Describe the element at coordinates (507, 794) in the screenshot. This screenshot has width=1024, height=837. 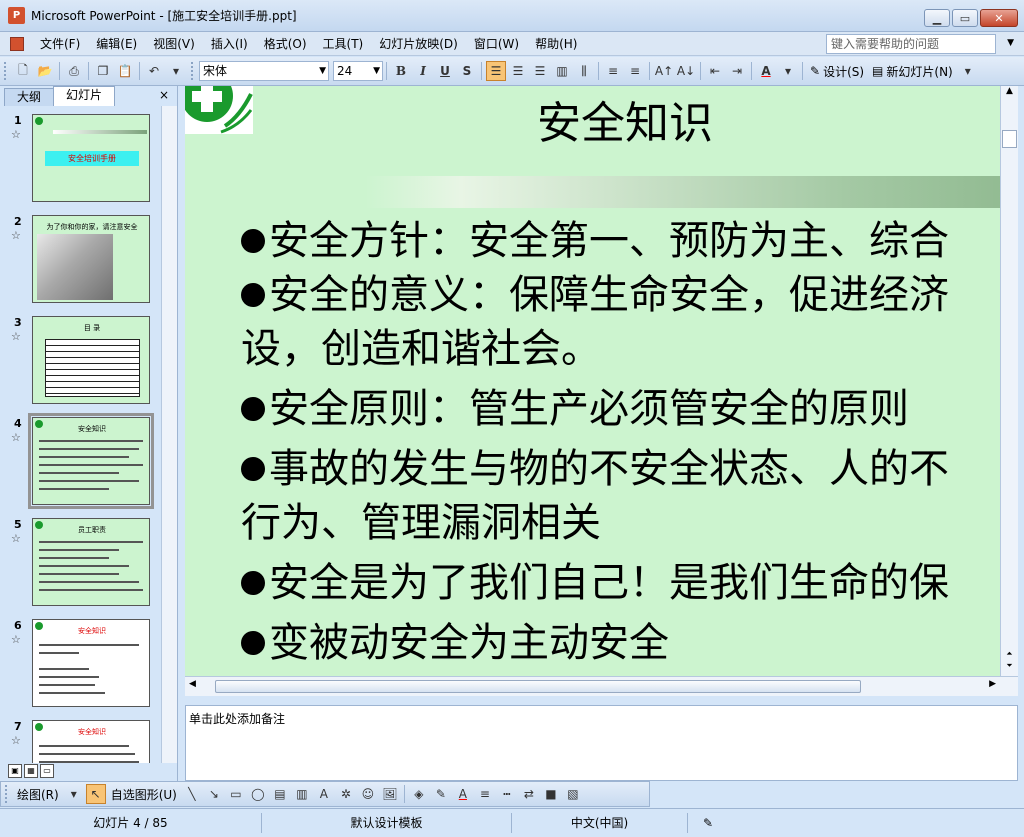
I see `dash-style-icon: ┅` at that location.